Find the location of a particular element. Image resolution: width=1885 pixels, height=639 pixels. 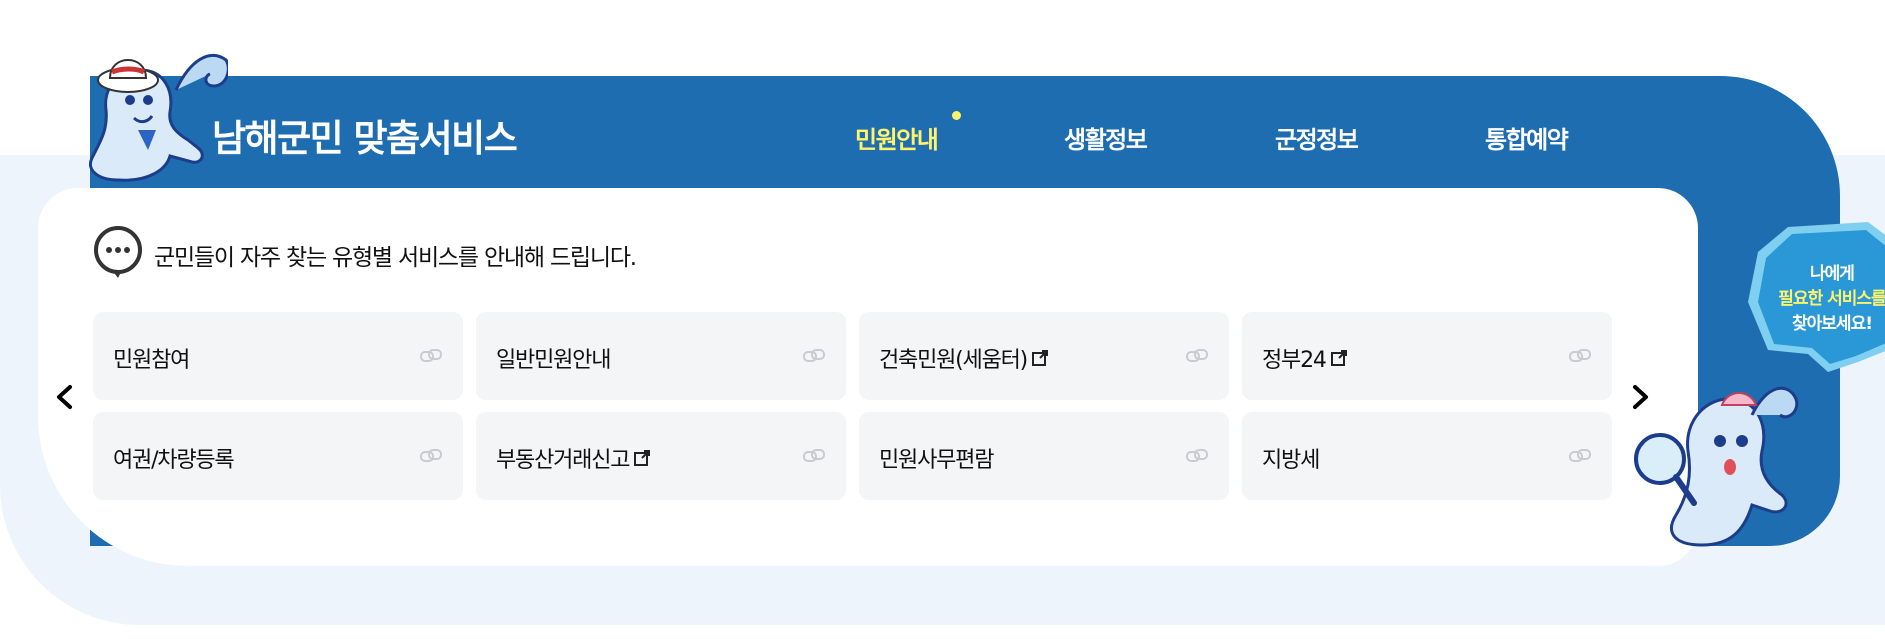

bubble-text: 나에게 필요한 서비스를 찾아보세요! is located at coordinates (1823, 299).